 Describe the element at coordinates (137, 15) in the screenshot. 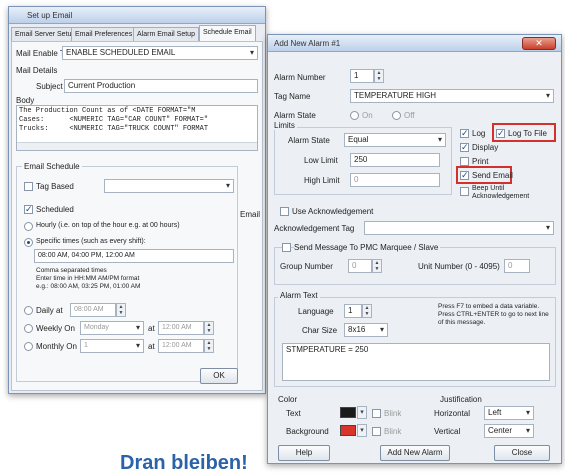

I see `setup-email-titlebar: Set up Email` at that location.